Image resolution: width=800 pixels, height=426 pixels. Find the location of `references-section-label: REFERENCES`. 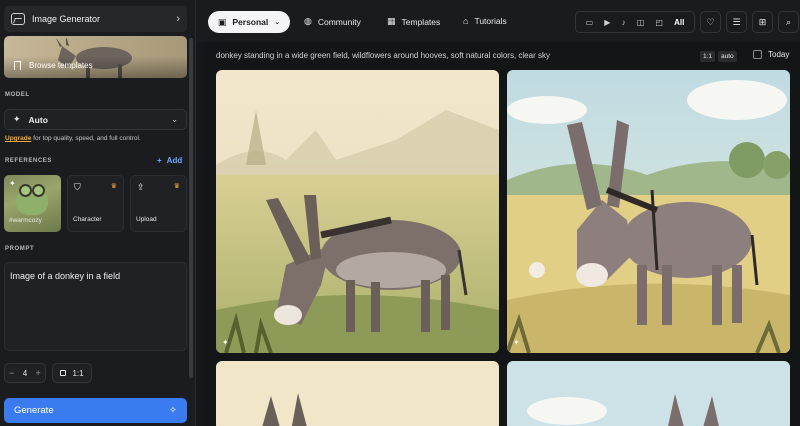

references-section-label: REFERENCES is located at coordinates (29, 161).